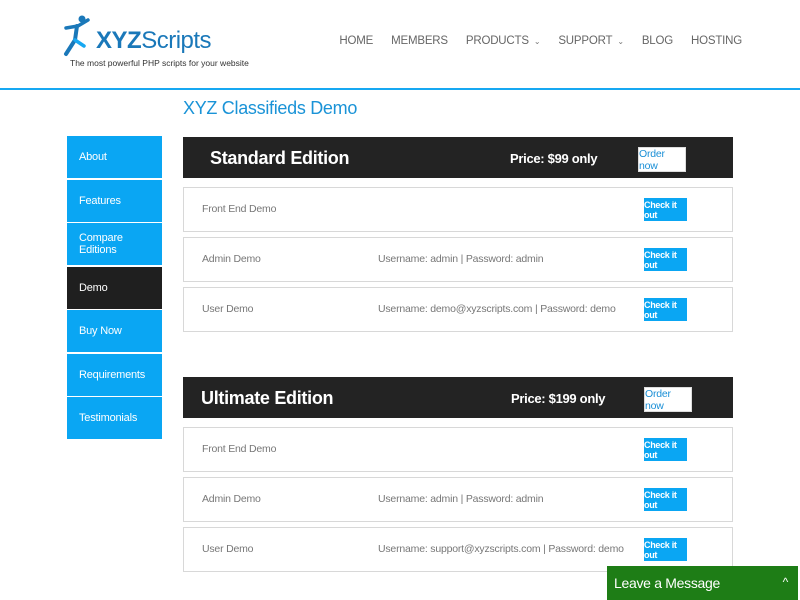 This screenshot has height=600, width=800. Describe the element at coordinates (280, 158) in the screenshot. I see `edition-name: Standard Edition` at that location.